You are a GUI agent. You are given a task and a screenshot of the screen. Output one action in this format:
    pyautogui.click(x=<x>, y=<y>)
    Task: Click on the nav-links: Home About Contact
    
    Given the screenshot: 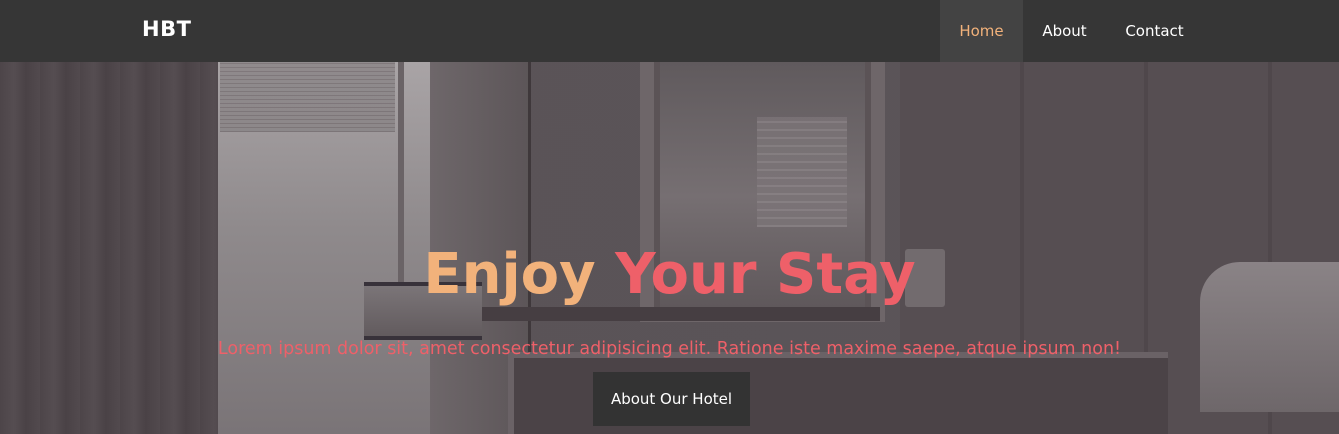 What is the action you would take?
    pyautogui.click(x=1071, y=31)
    